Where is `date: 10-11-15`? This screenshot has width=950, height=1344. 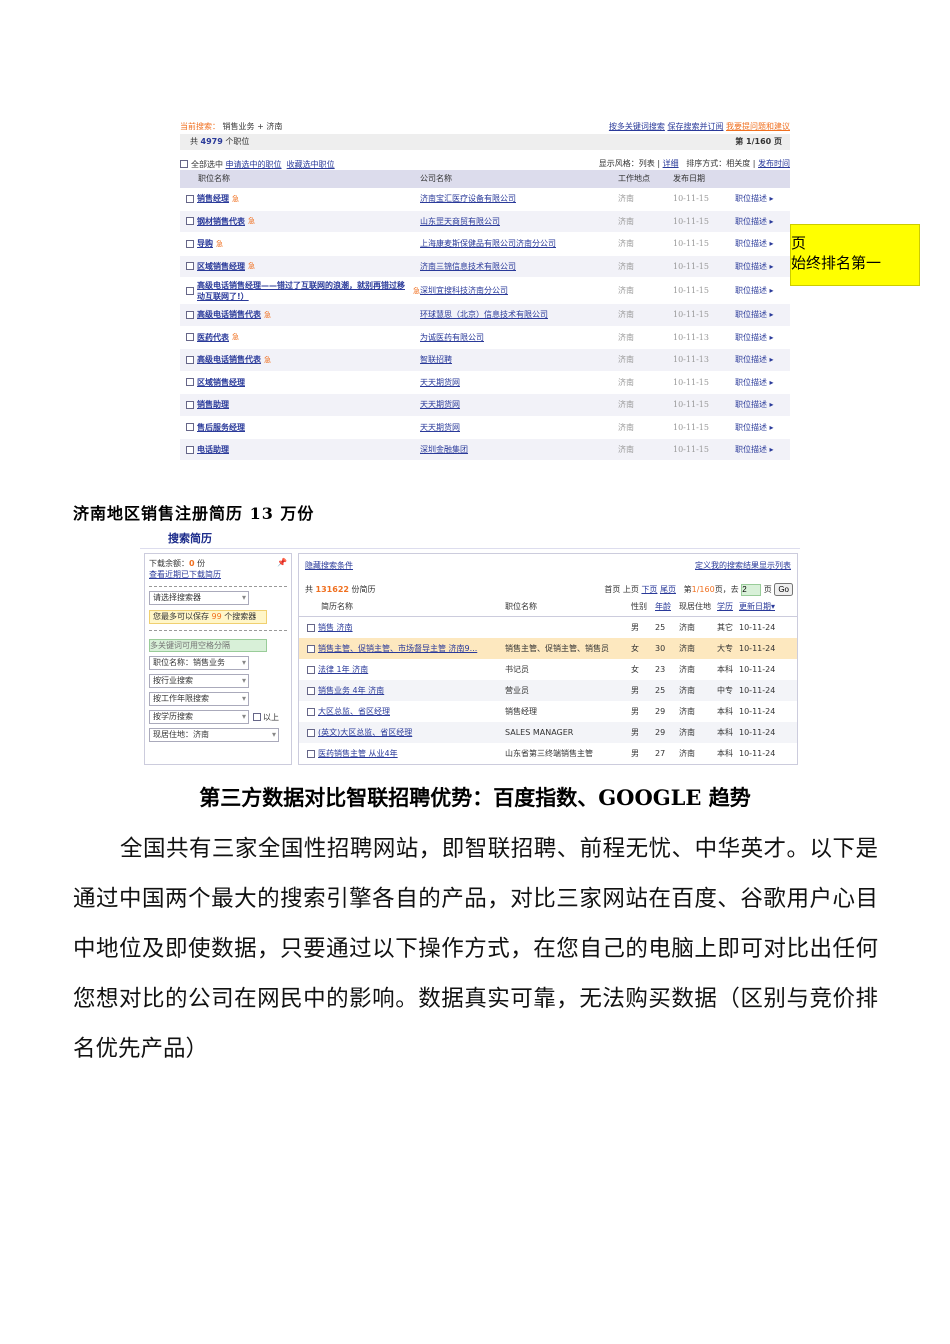 date: 10-11-15 is located at coordinates (691, 266).